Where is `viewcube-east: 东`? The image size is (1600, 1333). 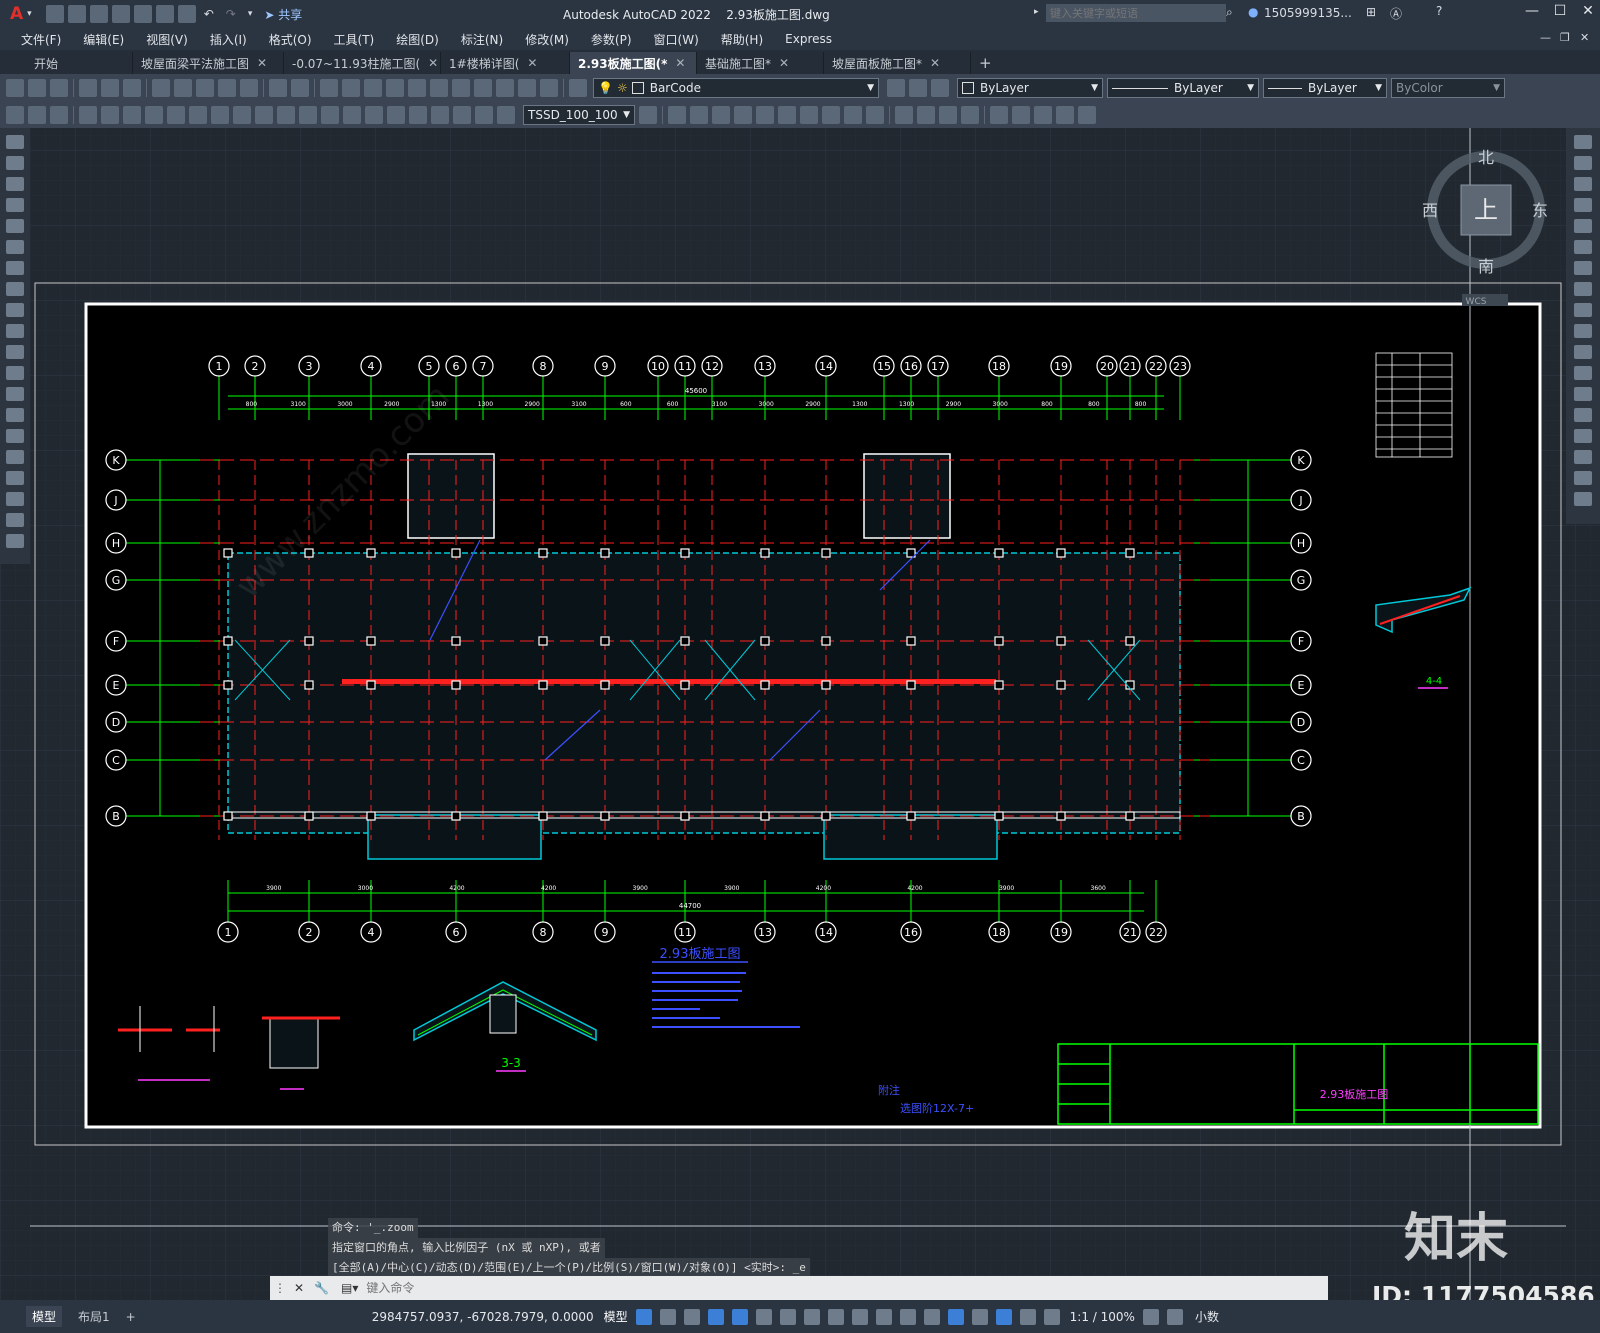
viewcube-east: 东 is located at coordinates (1540, 210).